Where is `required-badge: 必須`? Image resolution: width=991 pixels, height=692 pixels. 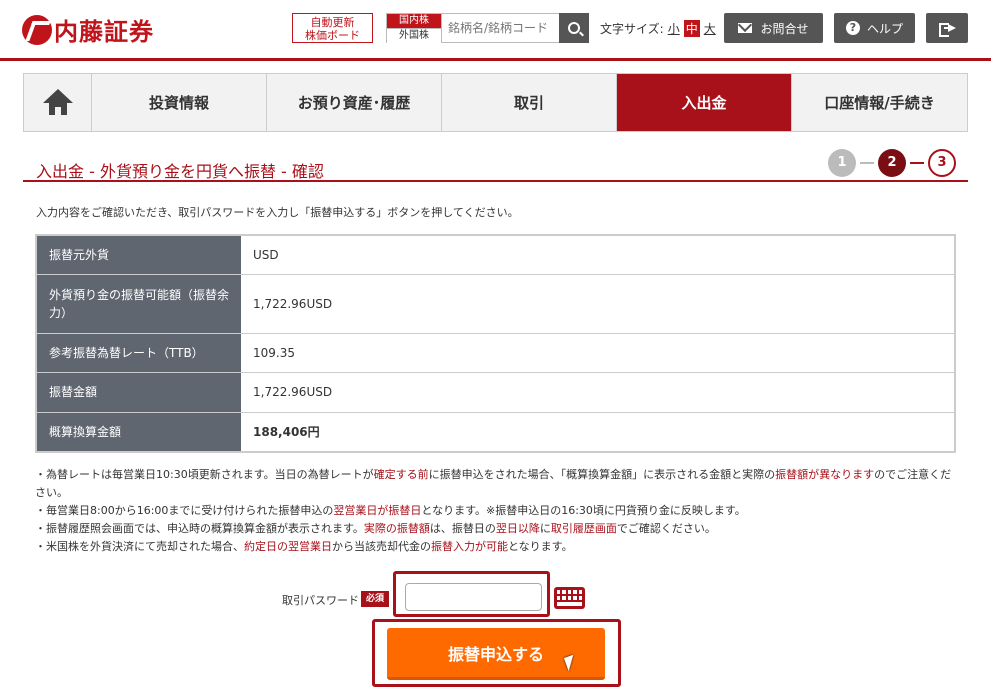
required-badge: 必須 is located at coordinates (375, 599).